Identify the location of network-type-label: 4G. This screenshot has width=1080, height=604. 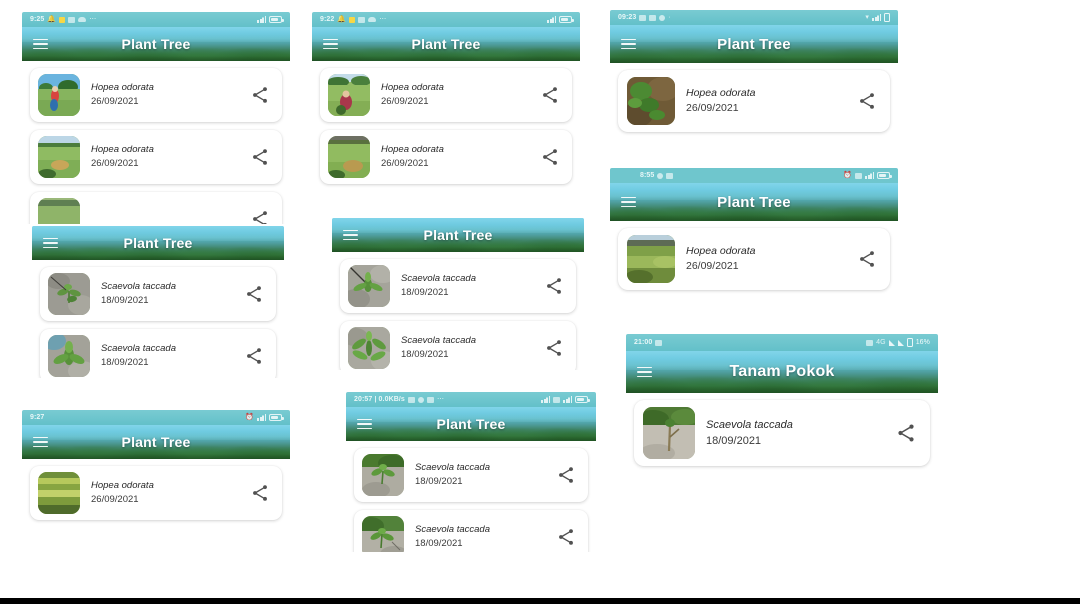
(881, 342).